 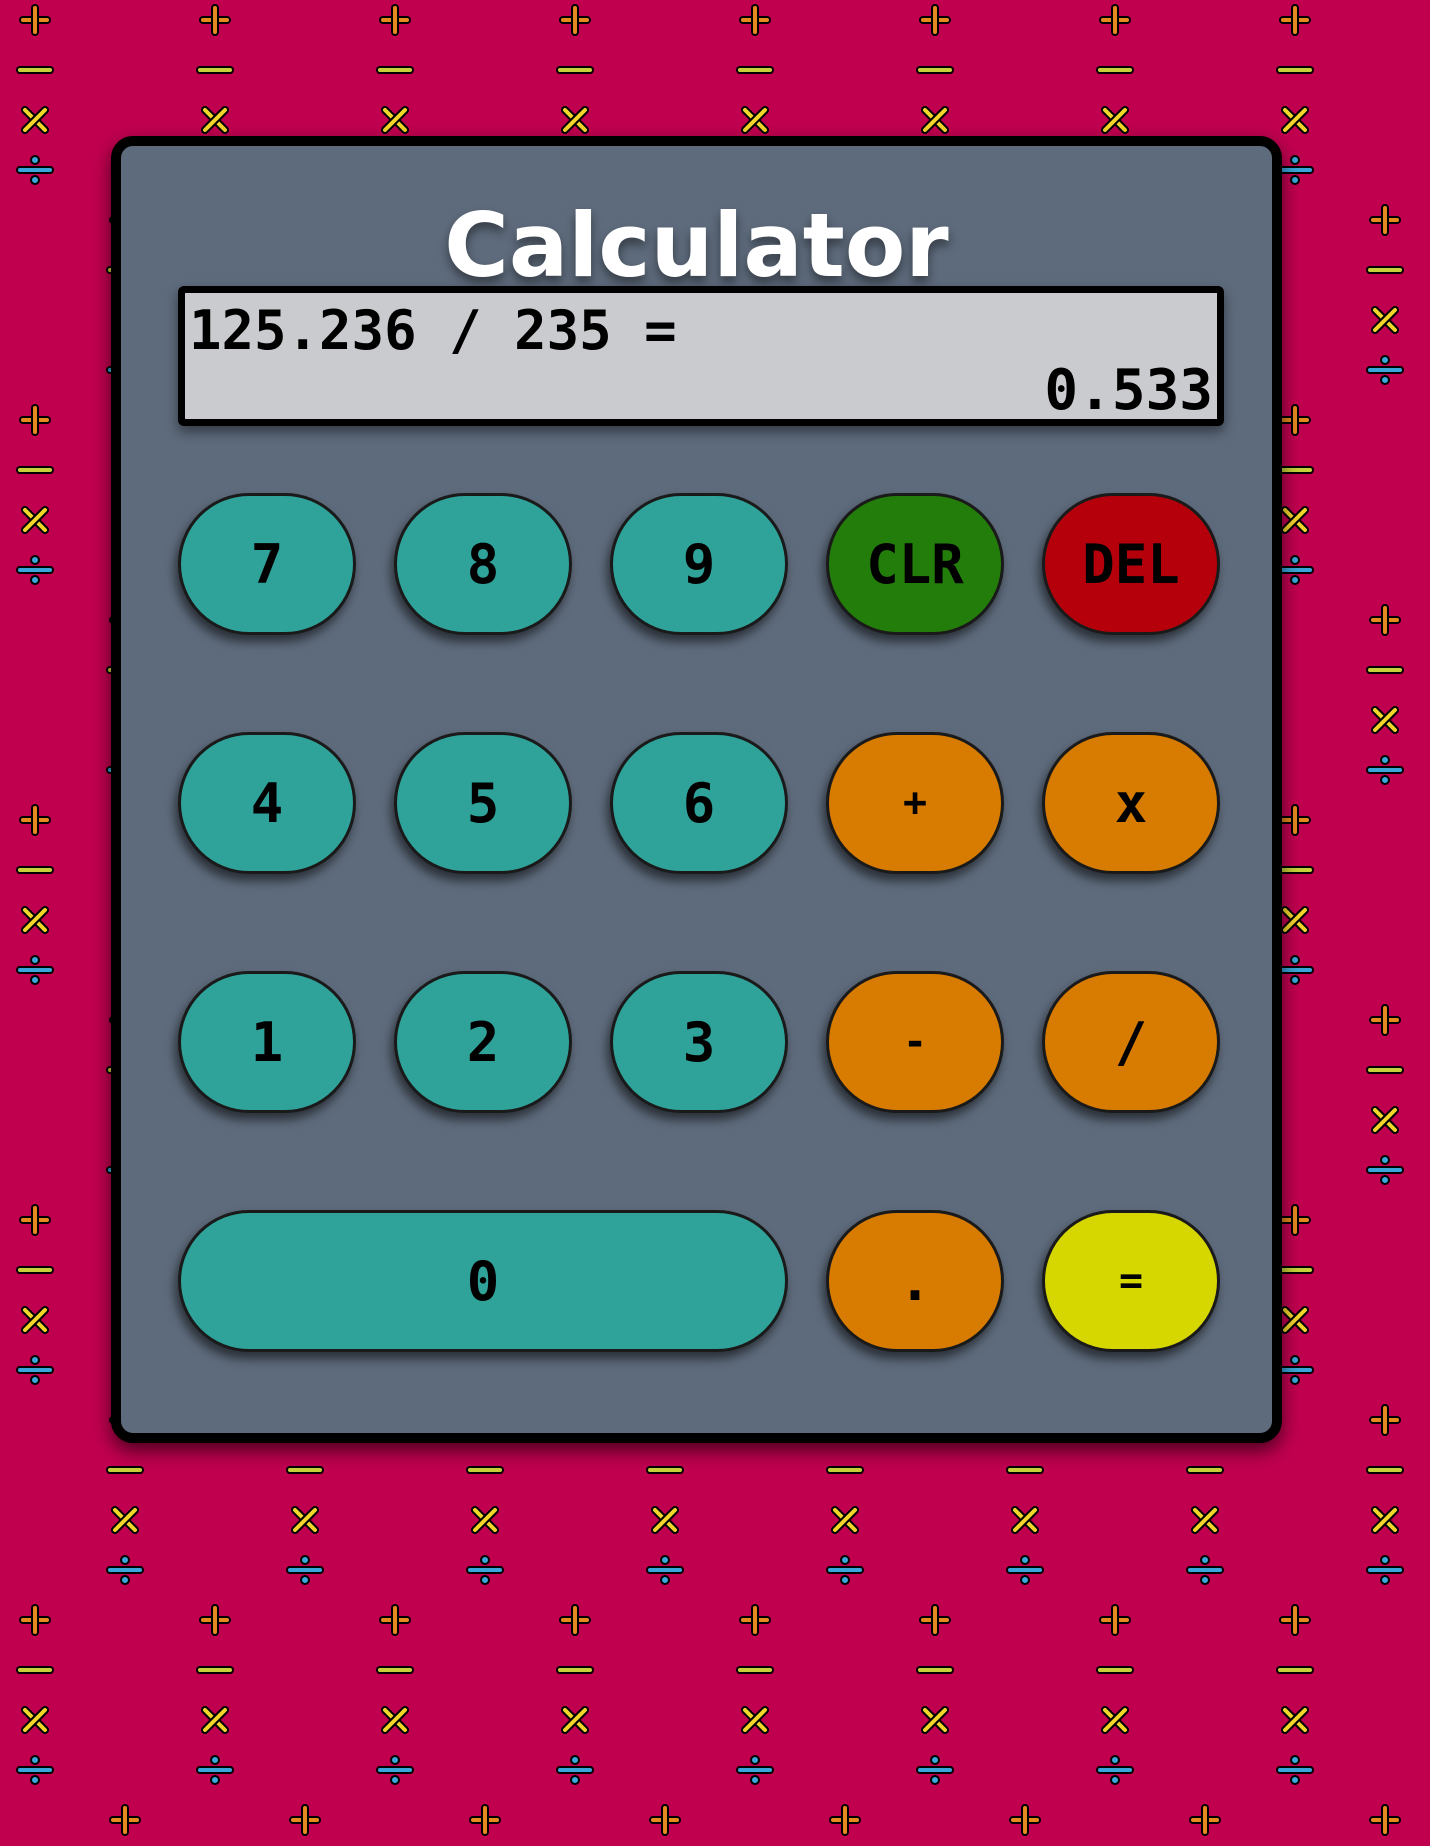 I want to click on key-0: 0, so click(x=483, y=1281).